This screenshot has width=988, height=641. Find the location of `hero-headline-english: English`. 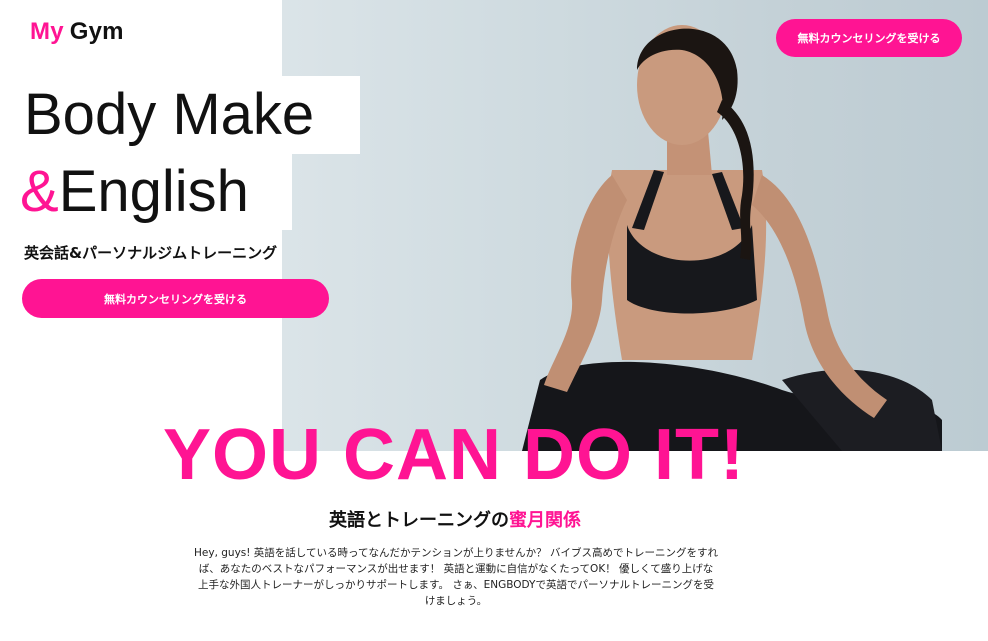

hero-headline-english: English is located at coordinates (153, 191).